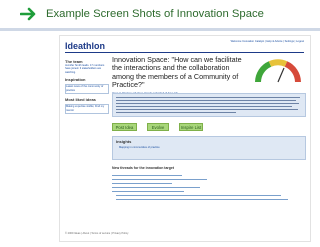  I want to click on sidebar-most-liked-box: Making expertise visible; Find my mentor, so click(87, 109).